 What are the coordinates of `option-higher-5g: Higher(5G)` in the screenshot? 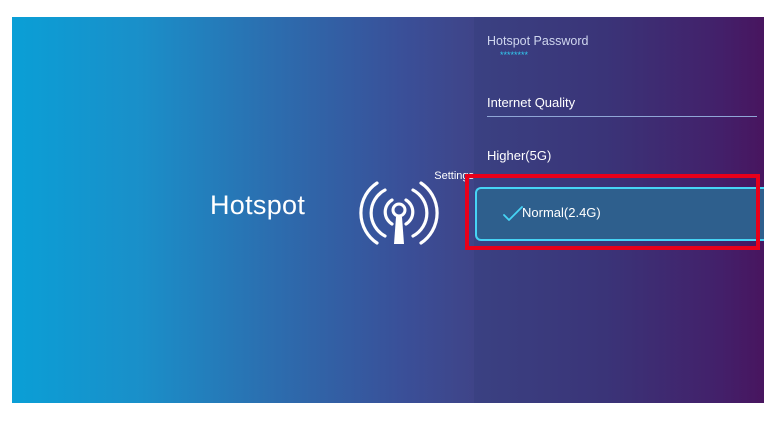 It's located at (519, 155).